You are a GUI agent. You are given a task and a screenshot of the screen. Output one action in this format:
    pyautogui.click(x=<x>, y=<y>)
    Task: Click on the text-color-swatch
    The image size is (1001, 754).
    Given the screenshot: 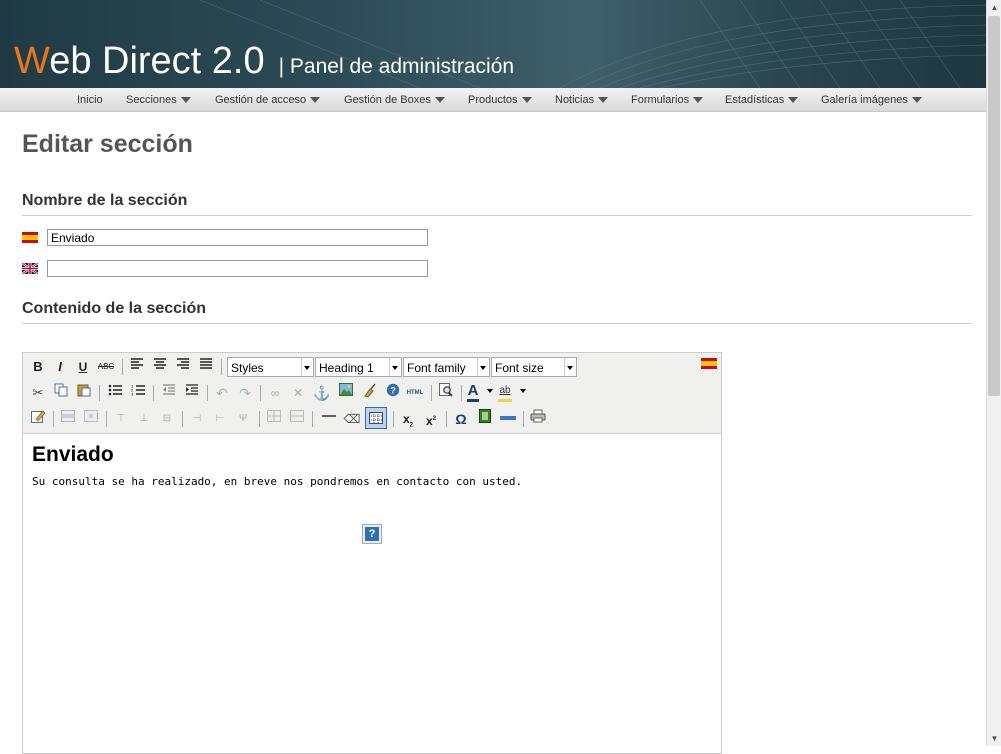 What is the action you would take?
    pyautogui.click(x=473, y=400)
    